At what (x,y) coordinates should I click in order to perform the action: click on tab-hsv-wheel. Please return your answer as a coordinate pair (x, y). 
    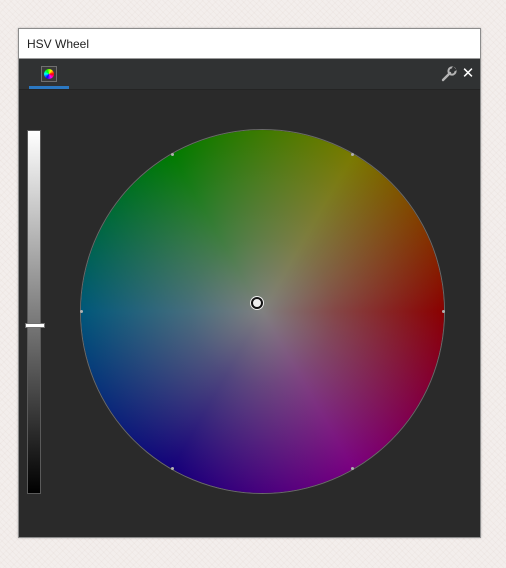
    Looking at the image, I should click on (49, 74).